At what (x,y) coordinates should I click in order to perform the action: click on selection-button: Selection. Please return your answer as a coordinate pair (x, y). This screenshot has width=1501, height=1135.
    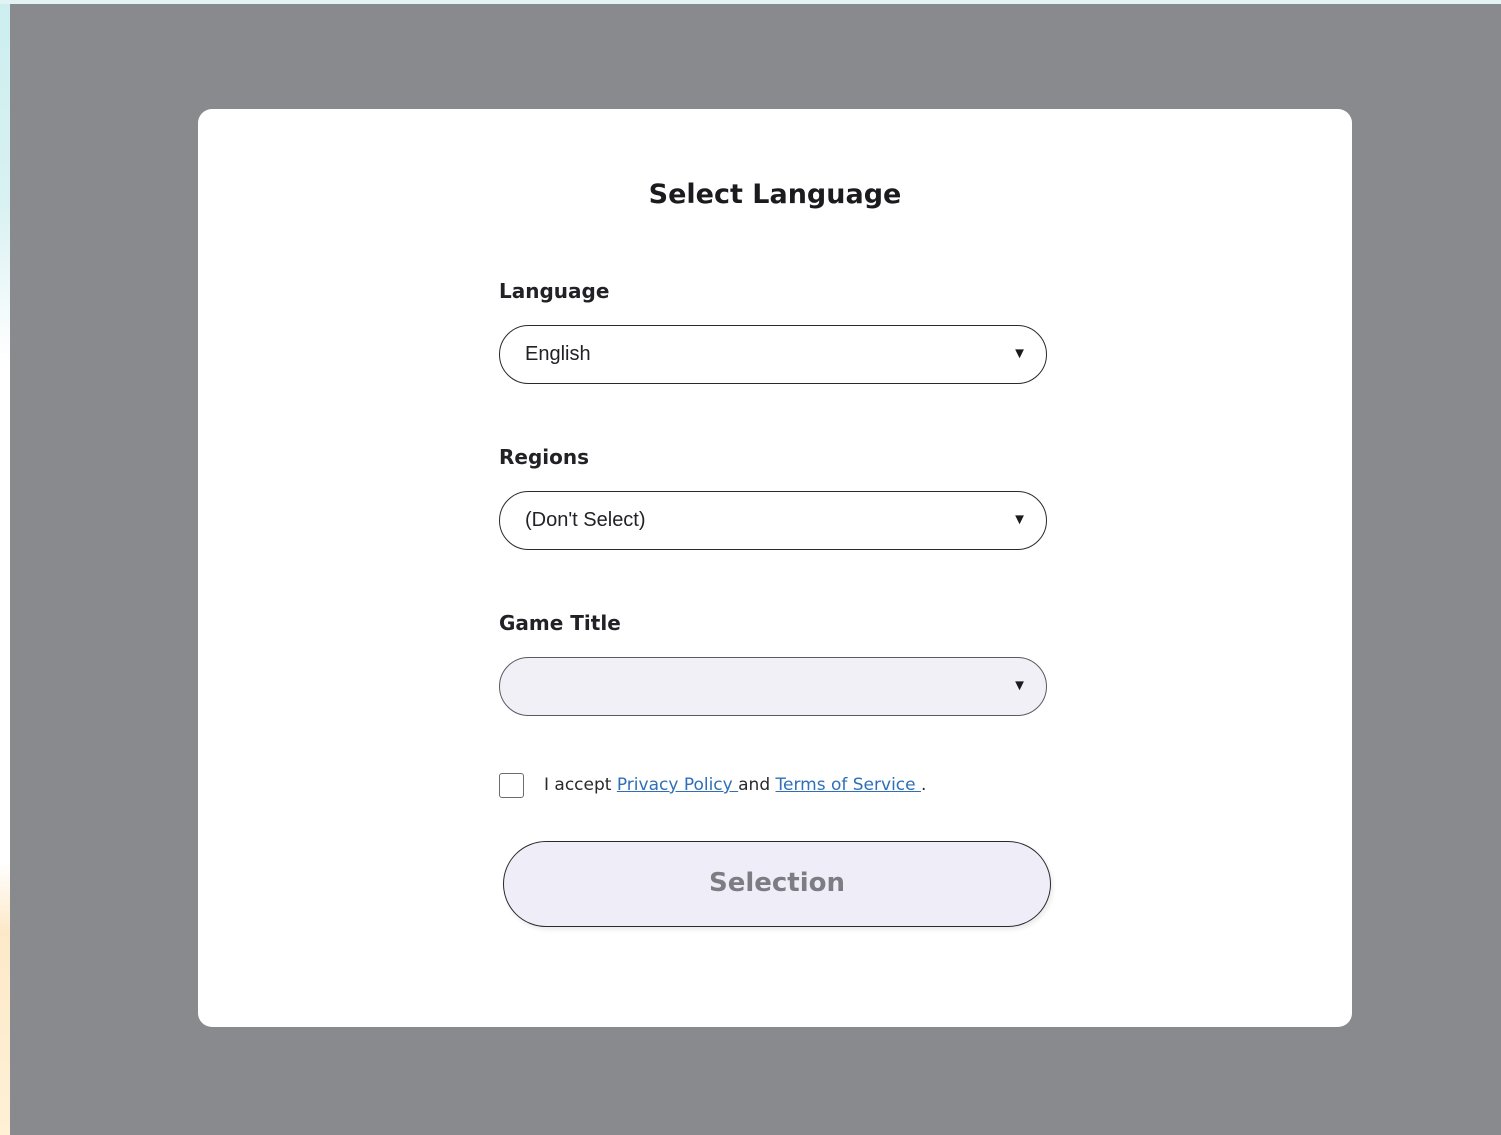
    Looking at the image, I should click on (777, 884).